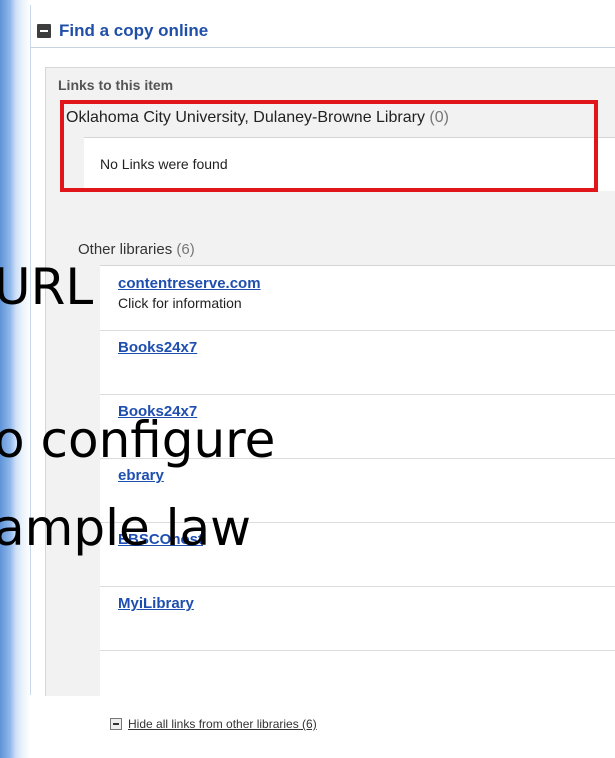 The image size is (615, 758). What do you see at coordinates (357, 727) in the screenshot?
I see `hide-links-row: Hide all links from other libraries (6)` at bounding box center [357, 727].